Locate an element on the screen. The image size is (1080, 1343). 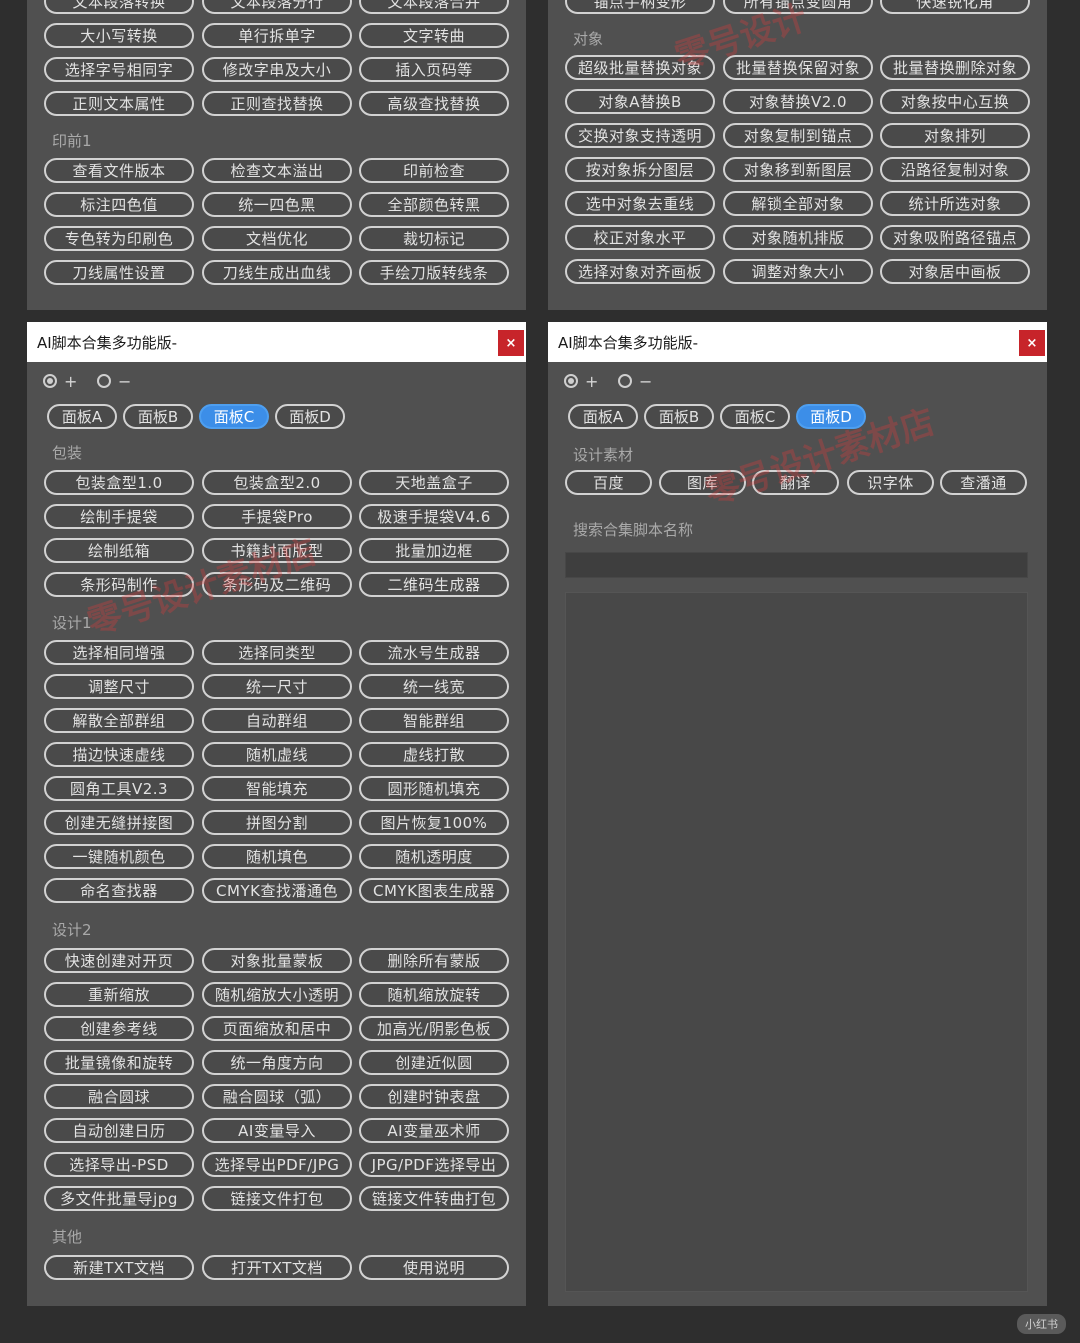
script-button: 超级批量替换对象 is located at coordinates (640, 67).